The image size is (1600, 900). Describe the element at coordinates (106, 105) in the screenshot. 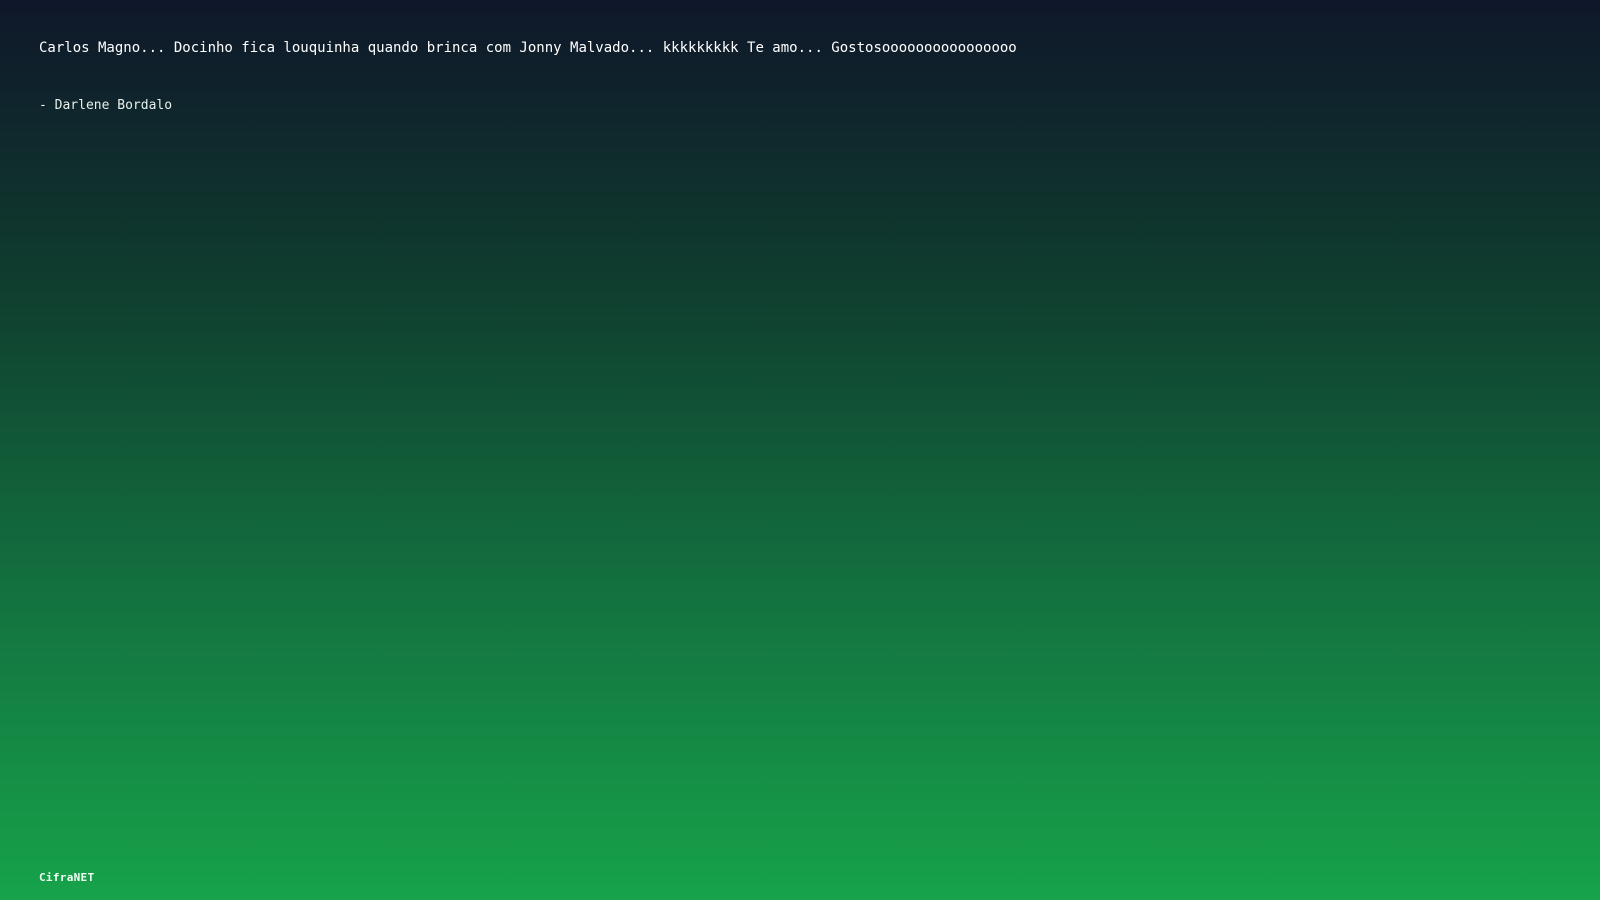

I see `quote-author: - Darlene Bordalo` at that location.